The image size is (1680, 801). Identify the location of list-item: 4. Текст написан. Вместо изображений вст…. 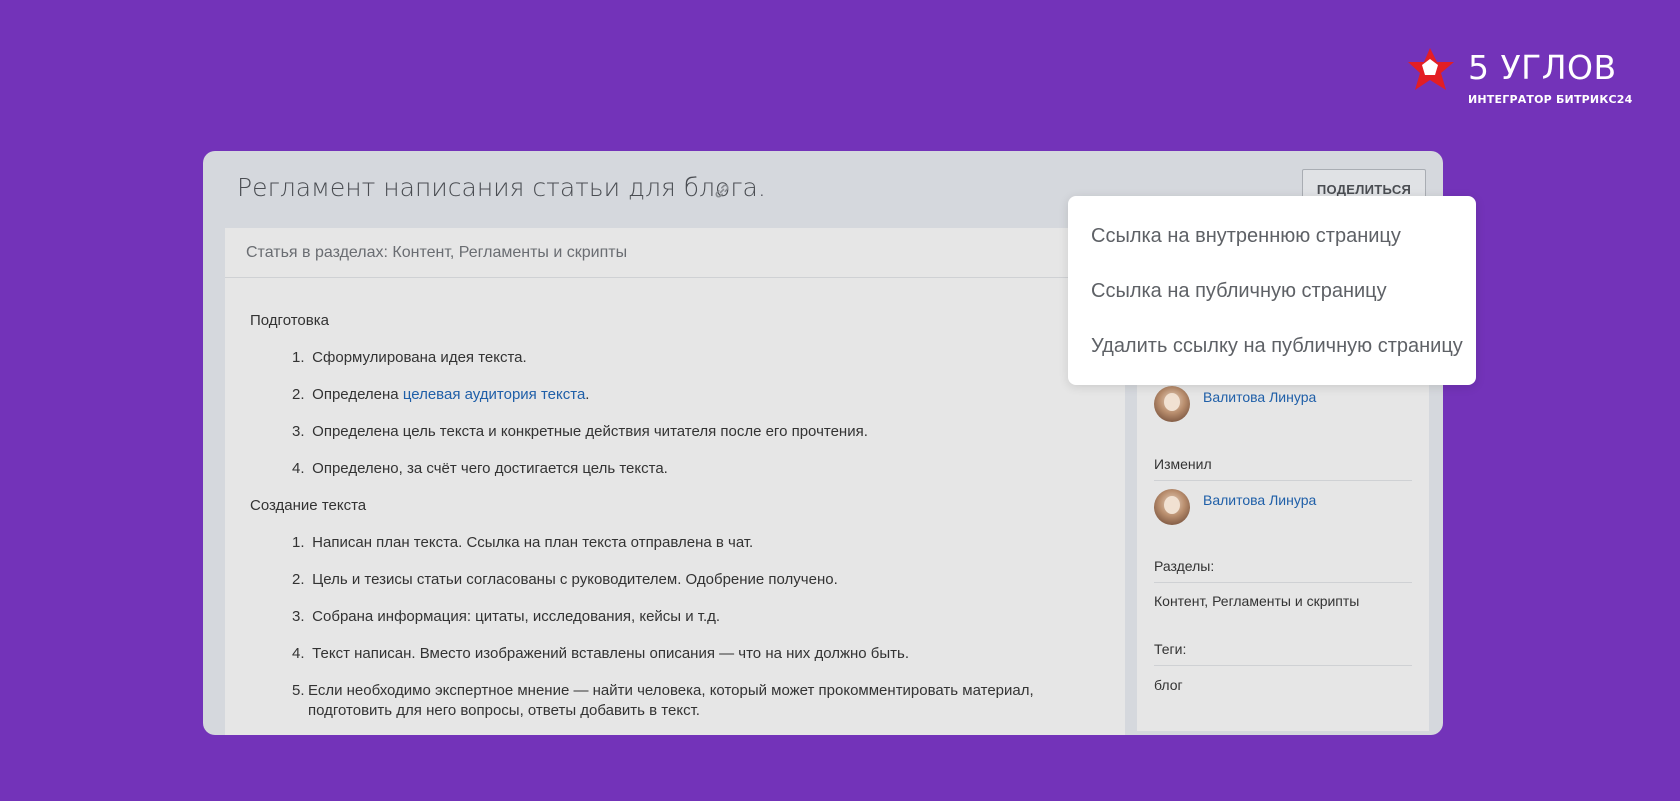
(601, 653).